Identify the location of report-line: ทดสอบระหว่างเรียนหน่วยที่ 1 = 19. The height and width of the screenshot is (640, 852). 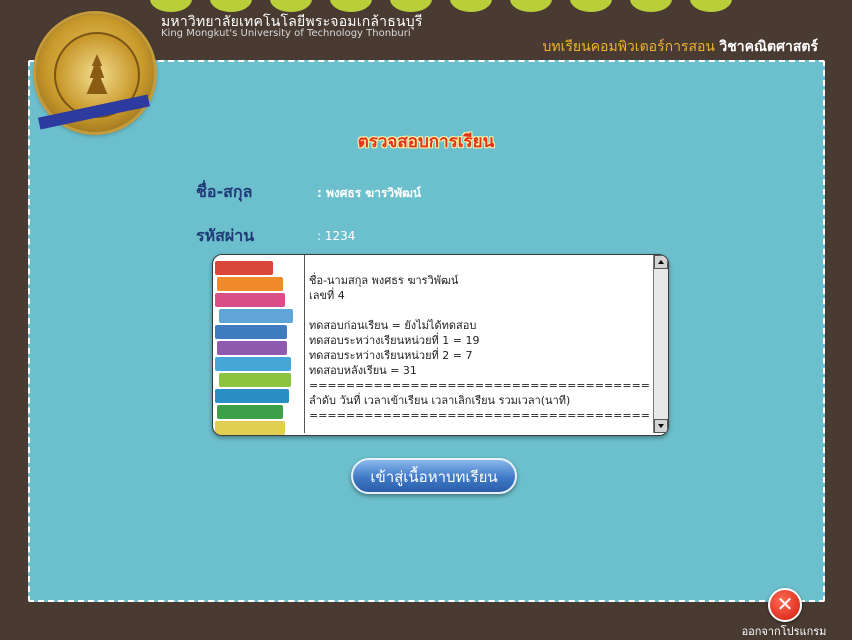
(394, 340).